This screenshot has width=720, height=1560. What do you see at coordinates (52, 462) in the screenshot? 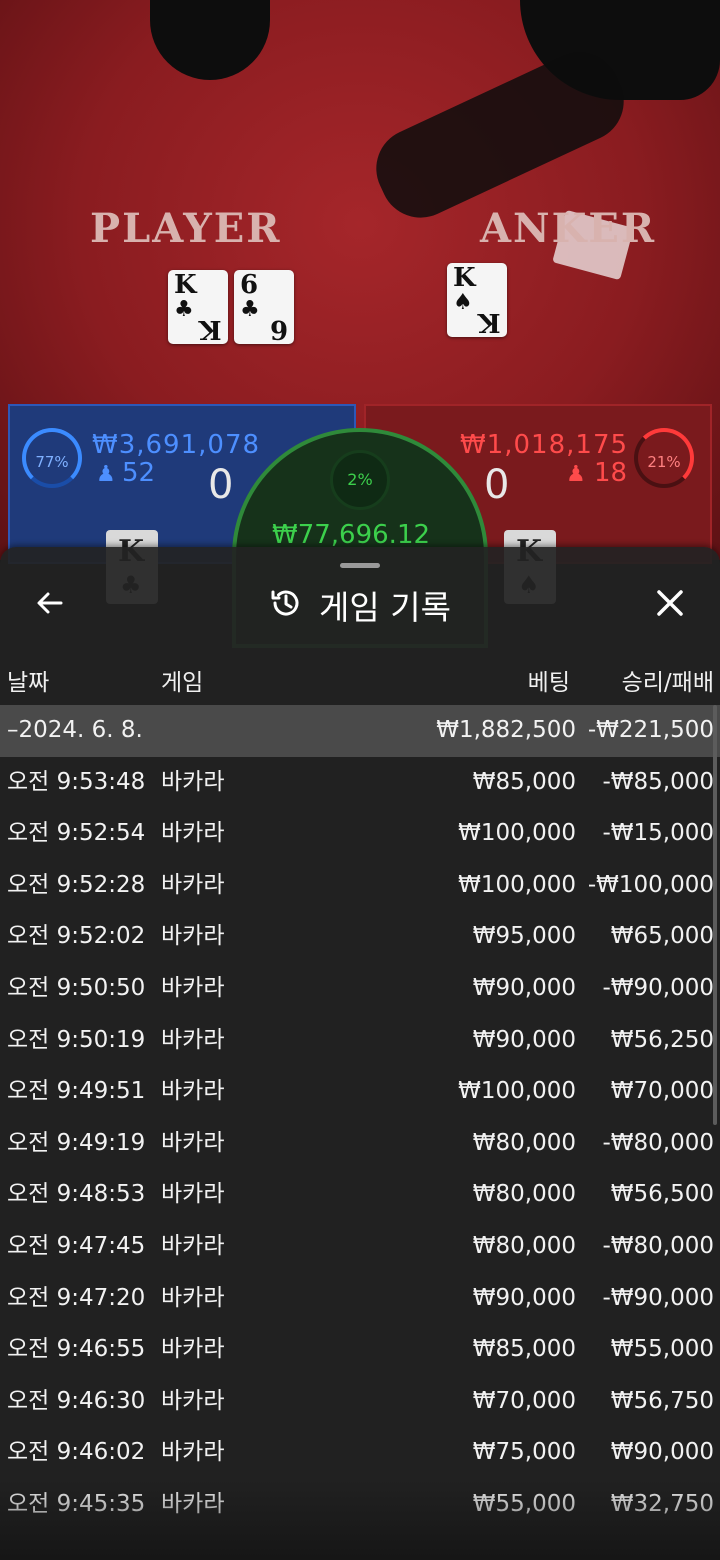
I see `player-percent: 77%` at bounding box center [52, 462].